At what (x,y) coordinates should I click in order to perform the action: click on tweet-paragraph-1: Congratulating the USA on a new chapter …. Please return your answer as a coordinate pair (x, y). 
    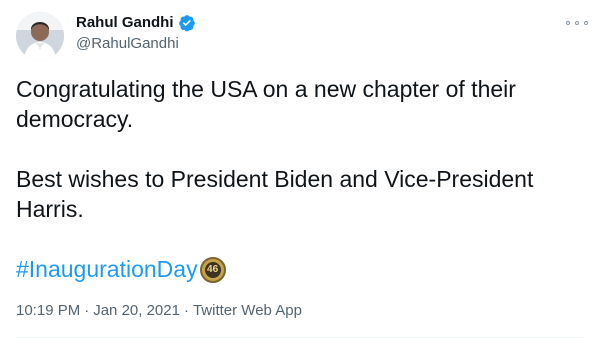
    Looking at the image, I should click on (266, 104).